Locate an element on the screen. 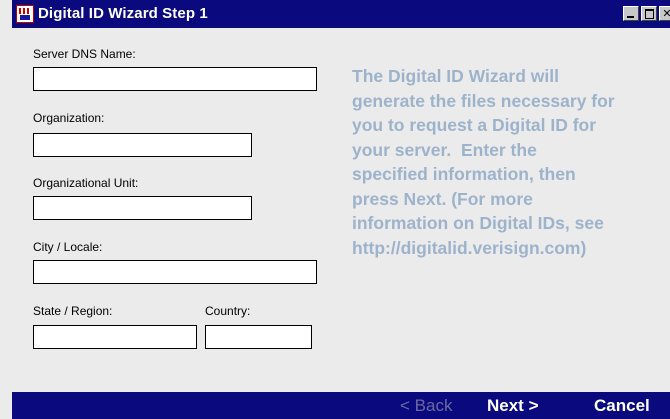 The height and width of the screenshot is (419, 670). title-bar: Digital ID Wizard Step 1 ✕ is located at coordinates (341, 14).